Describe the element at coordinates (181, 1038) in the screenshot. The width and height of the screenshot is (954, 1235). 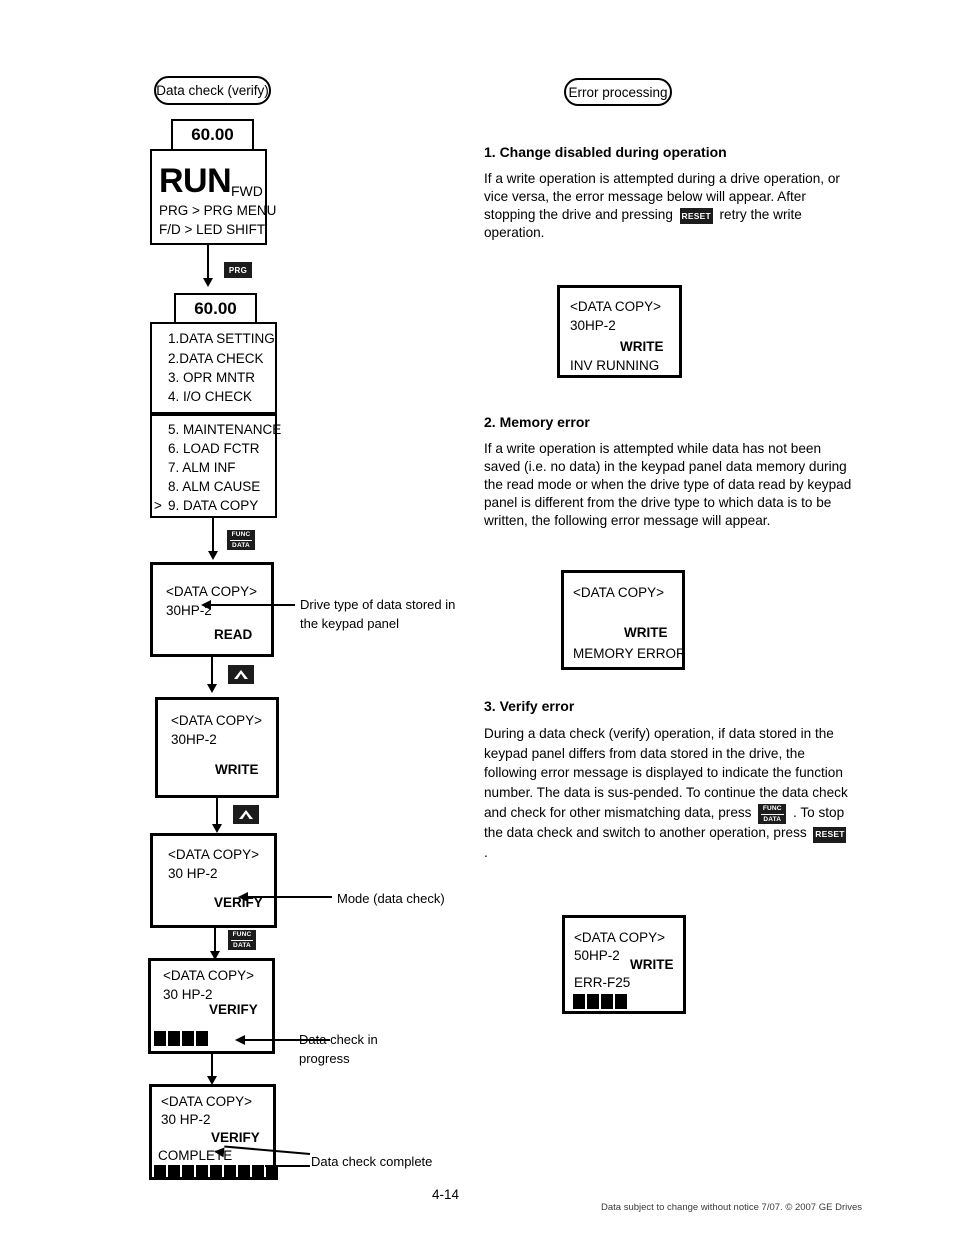
I see `step6-progress-blocks` at that location.